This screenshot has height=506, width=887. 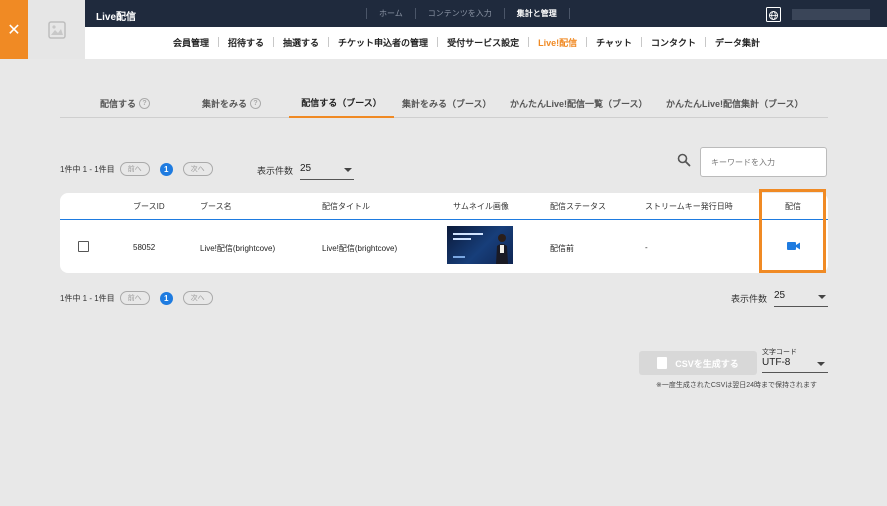 I want to click on cell-booth-id: 58052, so click(x=144, y=247).